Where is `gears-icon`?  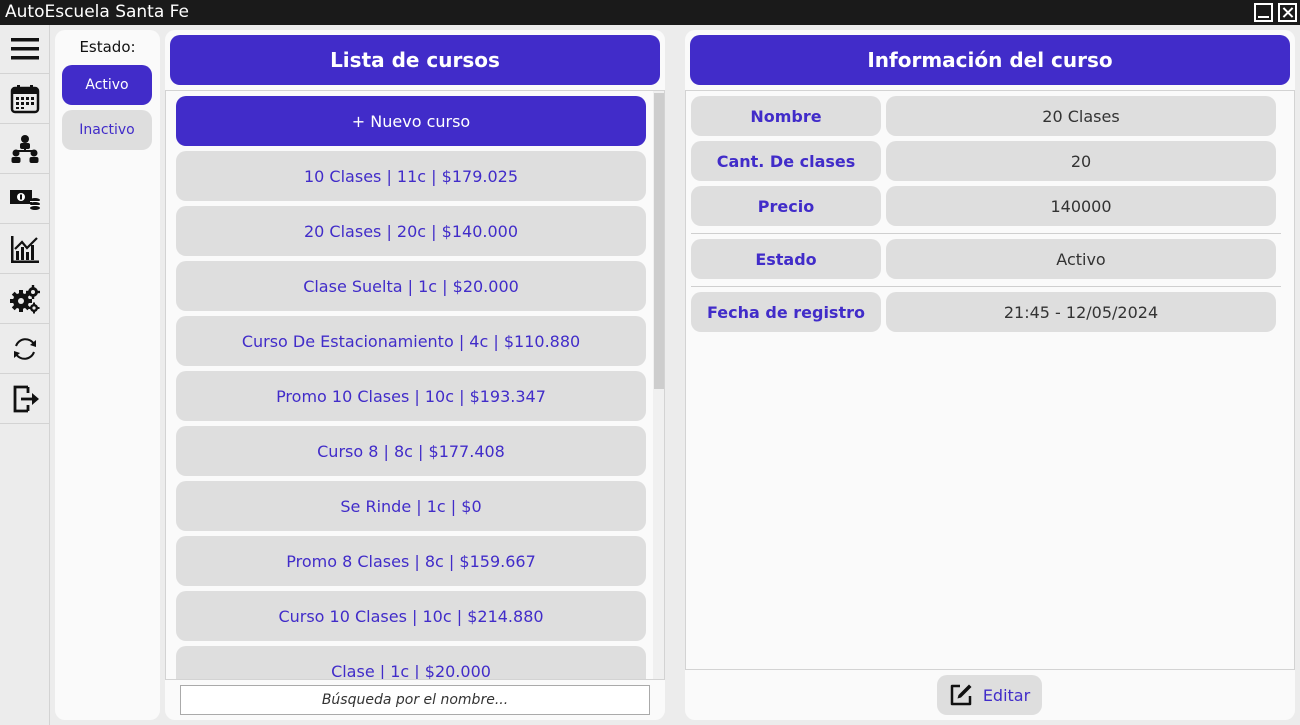
gears-icon is located at coordinates (24, 299).